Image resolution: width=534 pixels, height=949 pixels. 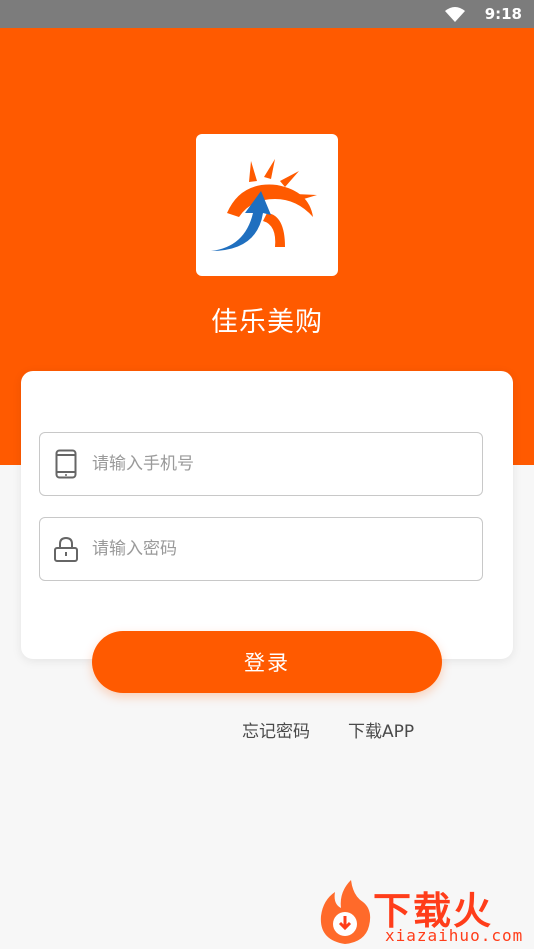 What do you see at coordinates (66, 464) in the screenshot?
I see `phone-icon` at bounding box center [66, 464].